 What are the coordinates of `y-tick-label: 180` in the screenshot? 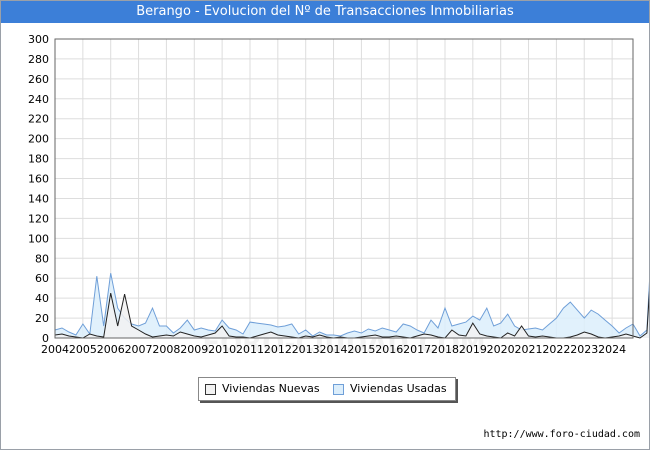 It's located at (38, 159).